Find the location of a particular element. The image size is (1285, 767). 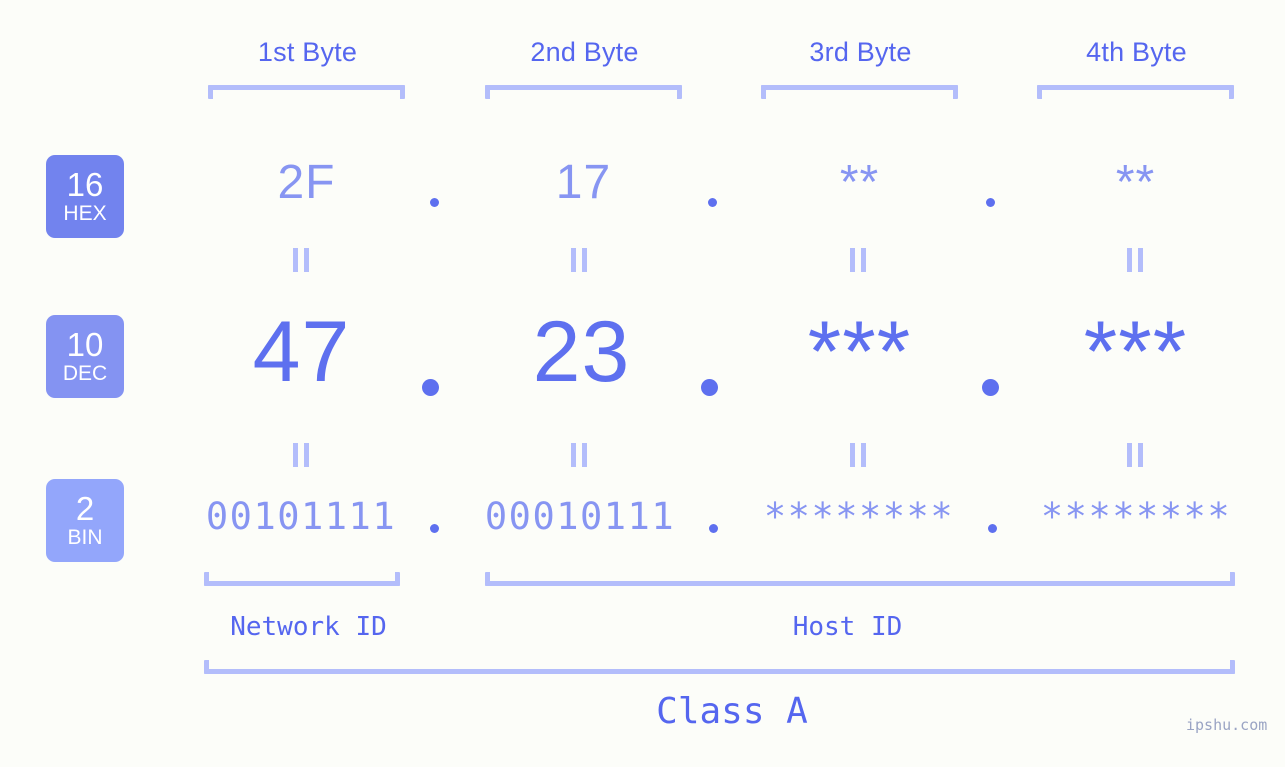

hex-octet-4: ** is located at coordinates (1135, 182).